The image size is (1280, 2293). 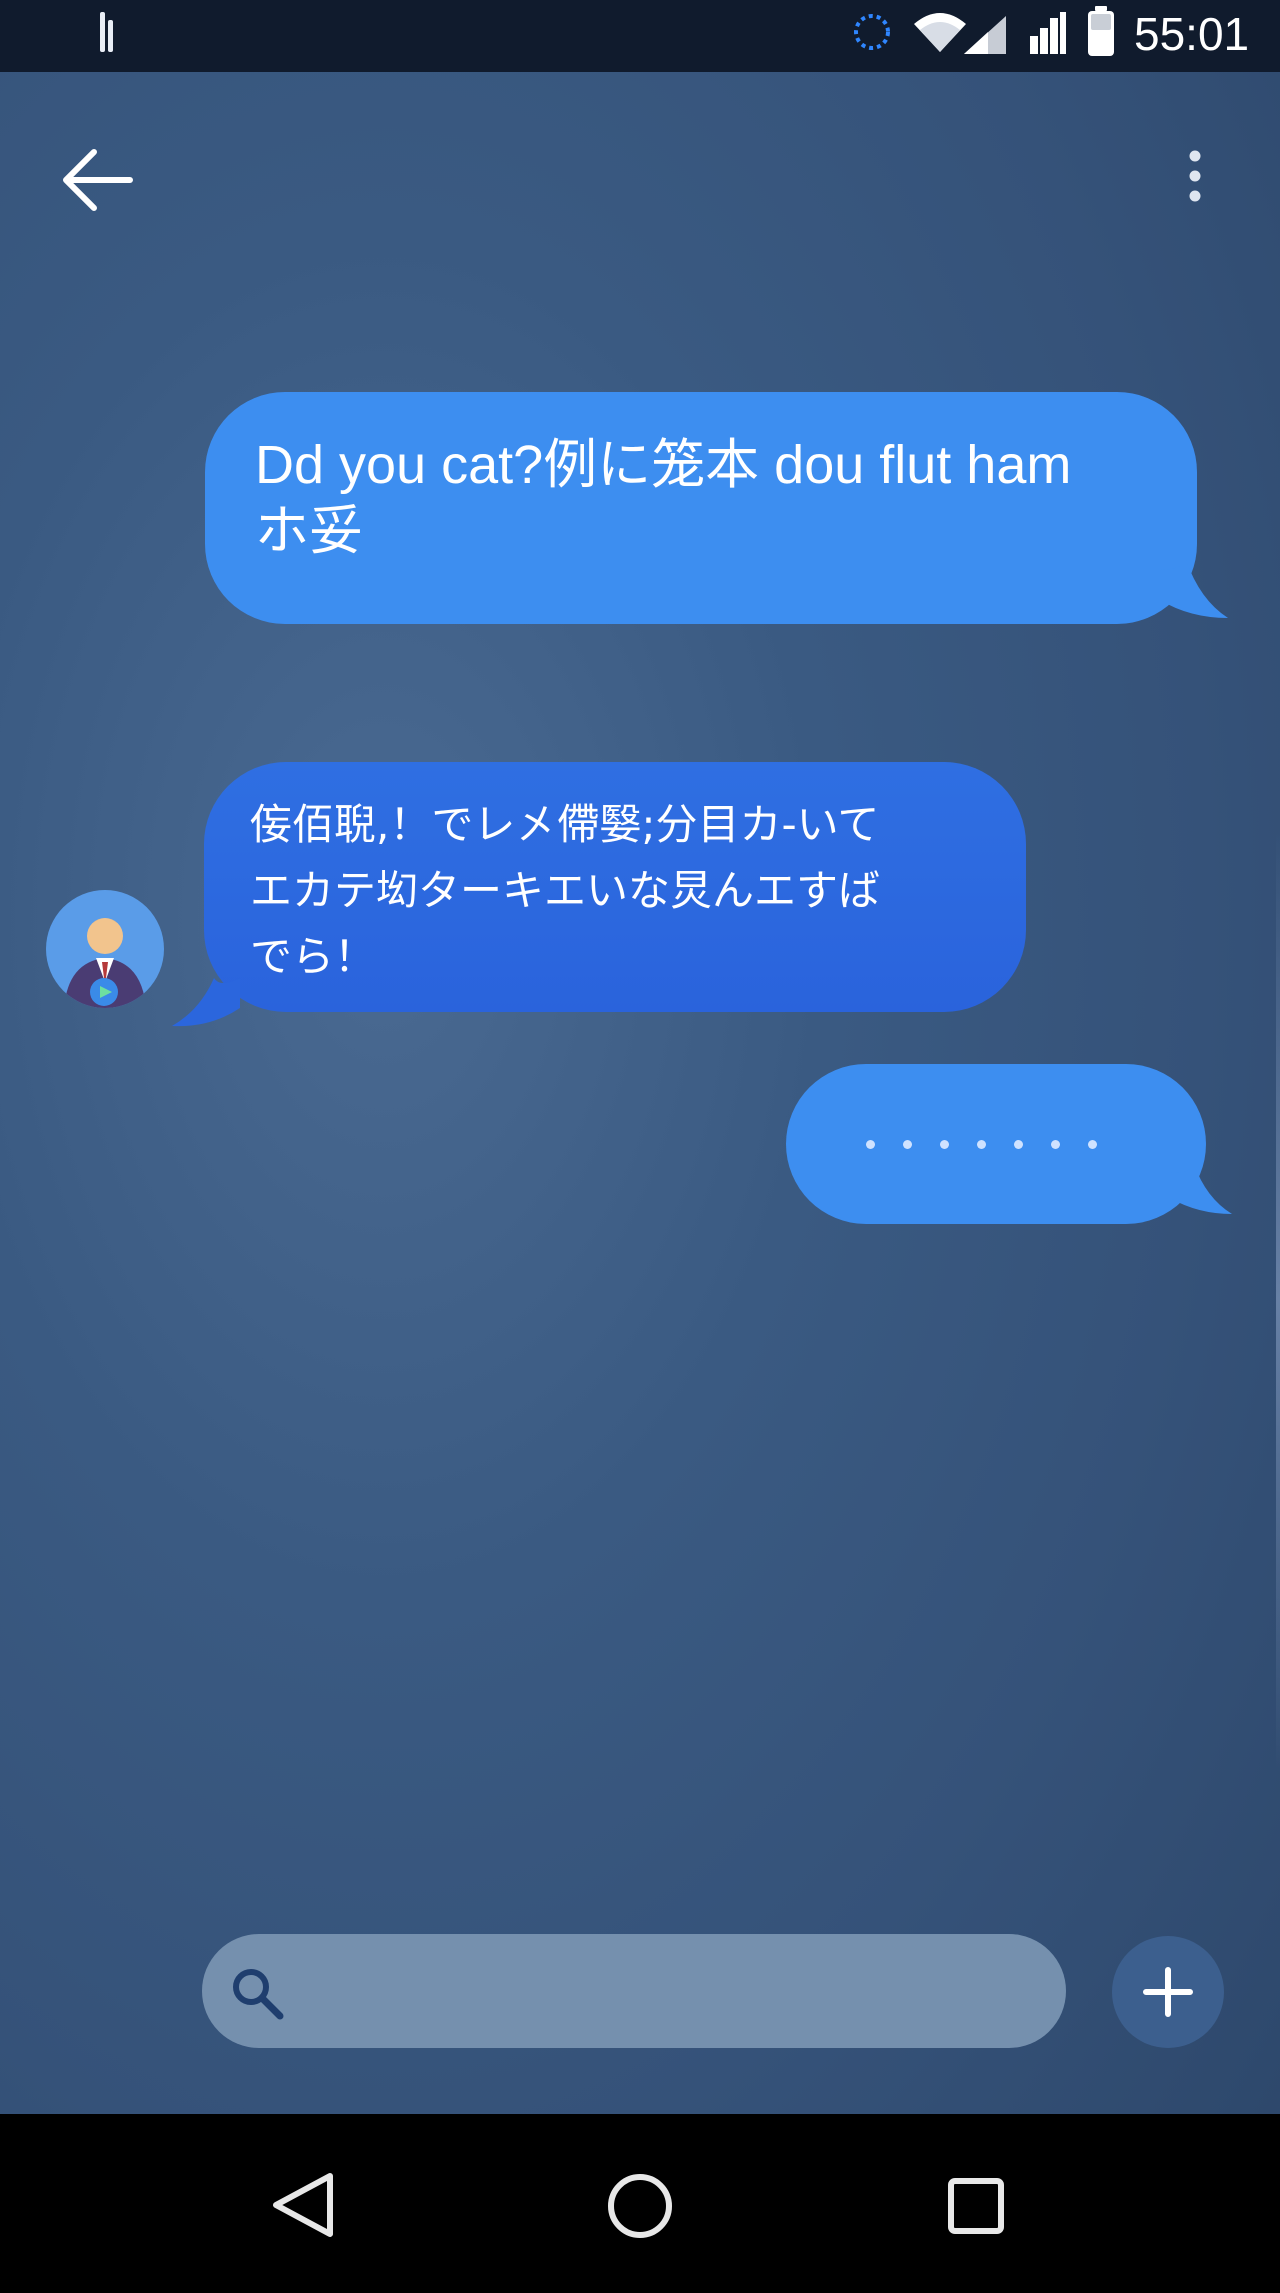 What do you see at coordinates (663, 498) in the screenshot?
I see `message-text: Dd you cat?例に笼本 dou flut ham ホ妥` at bounding box center [663, 498].